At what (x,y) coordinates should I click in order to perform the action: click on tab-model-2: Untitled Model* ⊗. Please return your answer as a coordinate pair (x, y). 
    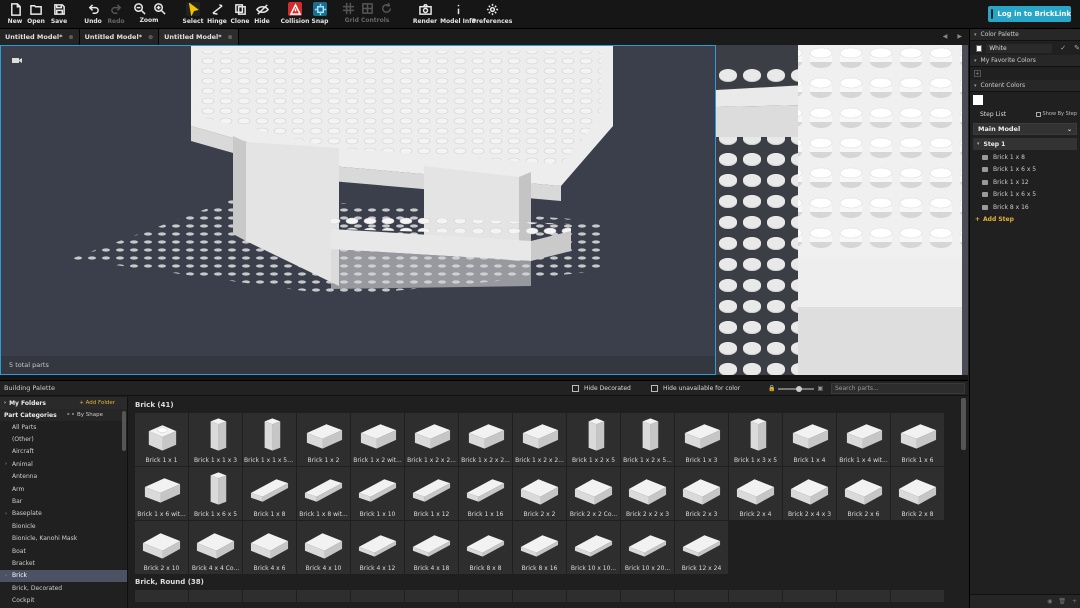
    Looking at the image, I should click on (119, 37).